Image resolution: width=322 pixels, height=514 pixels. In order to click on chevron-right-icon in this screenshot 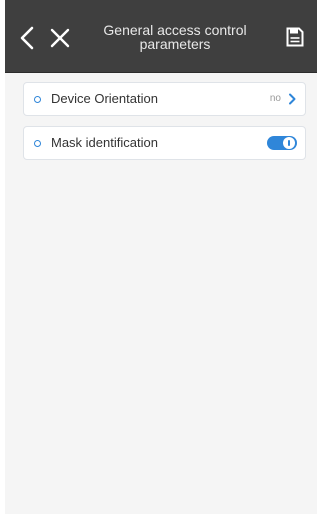, I will do `click(292, 99)`.